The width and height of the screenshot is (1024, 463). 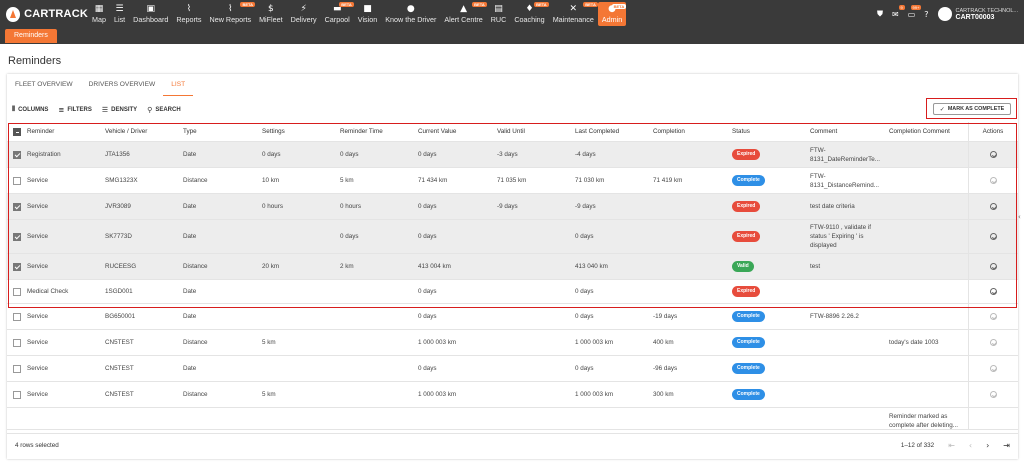 What do you see at coordinates (463, 14) in the screenshot?
I see `nav-item-alert-centre: ▲ Alert Centre BETA` at bounding box center [463, 14].